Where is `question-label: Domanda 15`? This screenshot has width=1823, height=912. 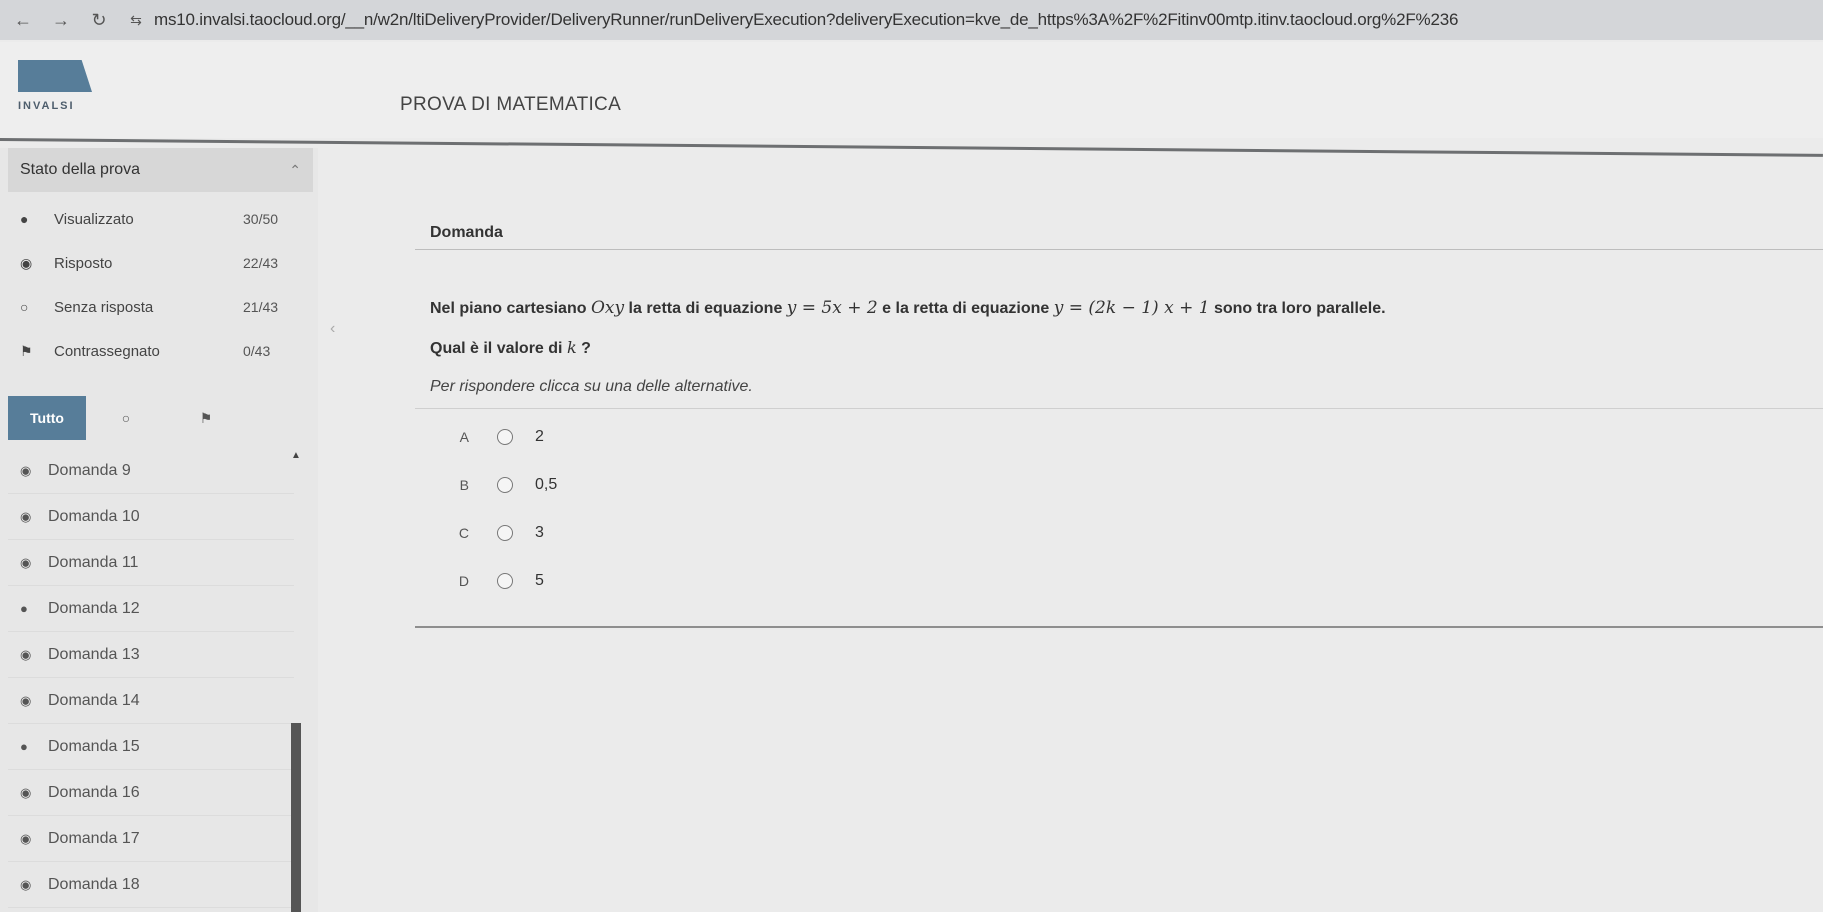
question-label: Domanda 15 is located at coordinates (94, 746).